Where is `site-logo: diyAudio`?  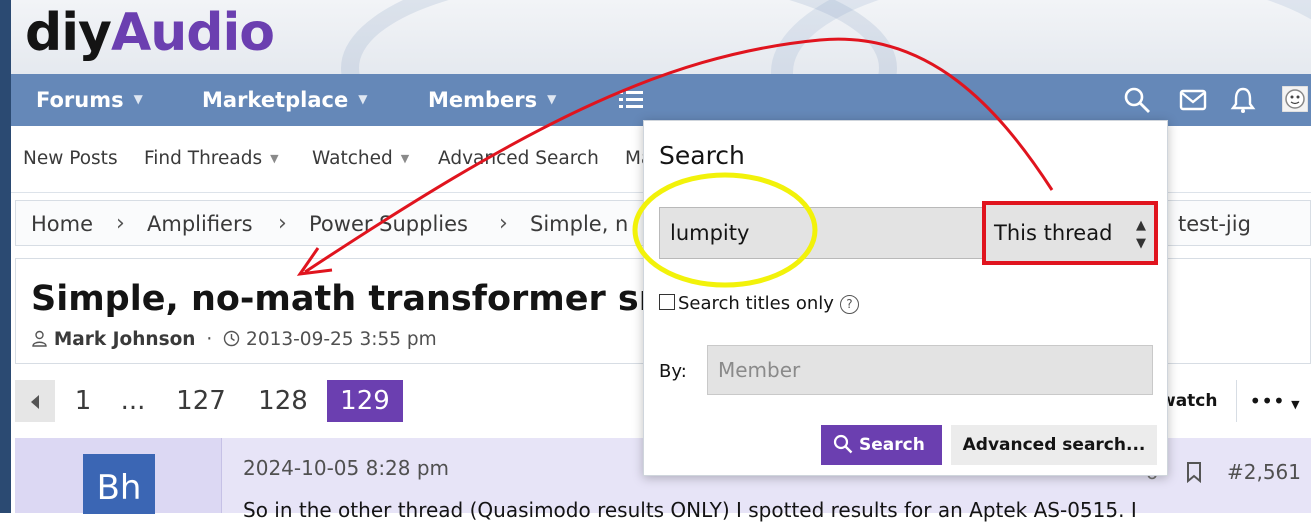 site-logo: diyAudio is located at coordinates (150, 33).